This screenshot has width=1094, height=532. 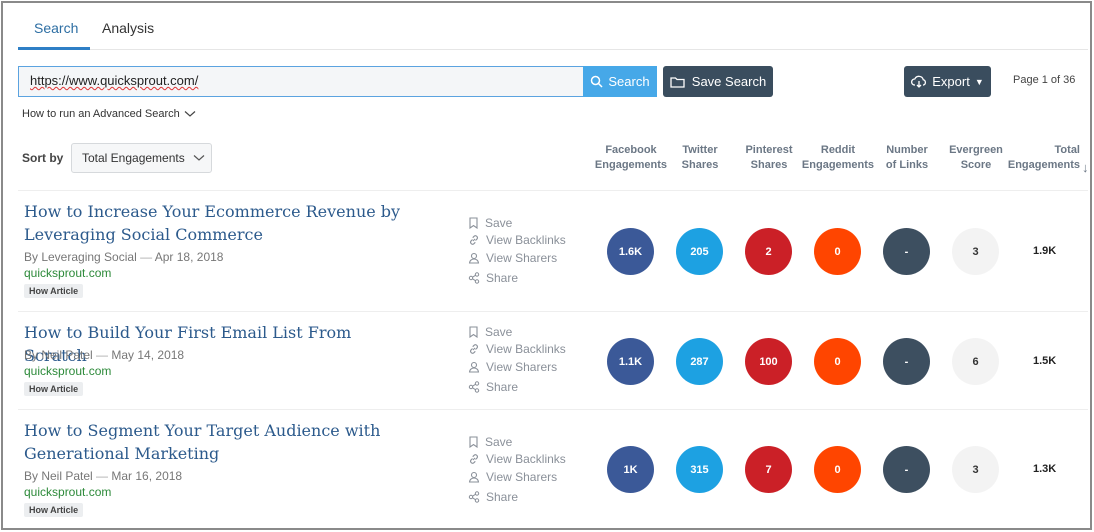 I want to click on result-byline: By Leveraging Social — Apr 18, 2018, so click(x=123, y=257).